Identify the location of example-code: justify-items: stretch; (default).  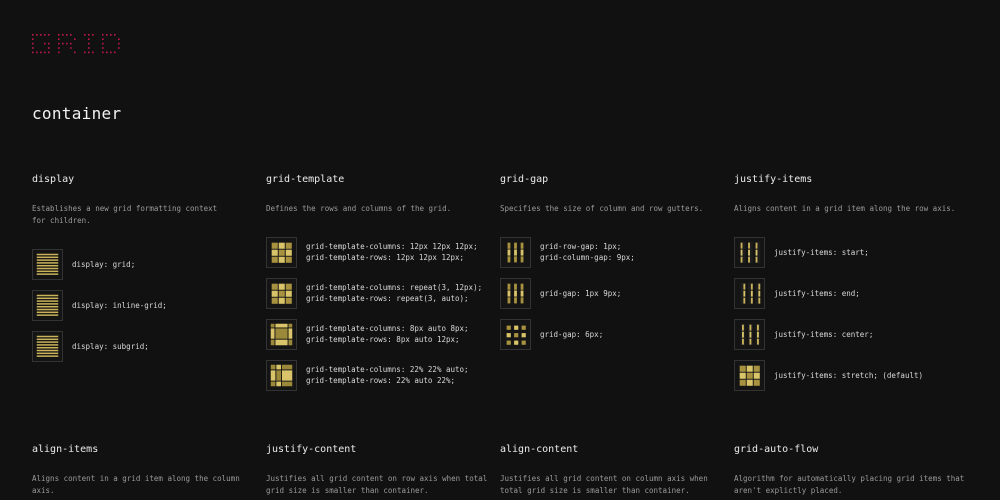
(849, 375).